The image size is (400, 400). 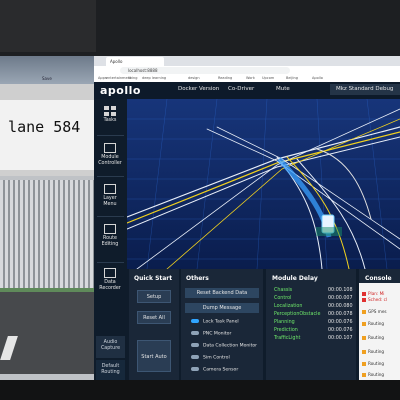 I want to click on delay-row: Planning, so click(x=284, y=322).